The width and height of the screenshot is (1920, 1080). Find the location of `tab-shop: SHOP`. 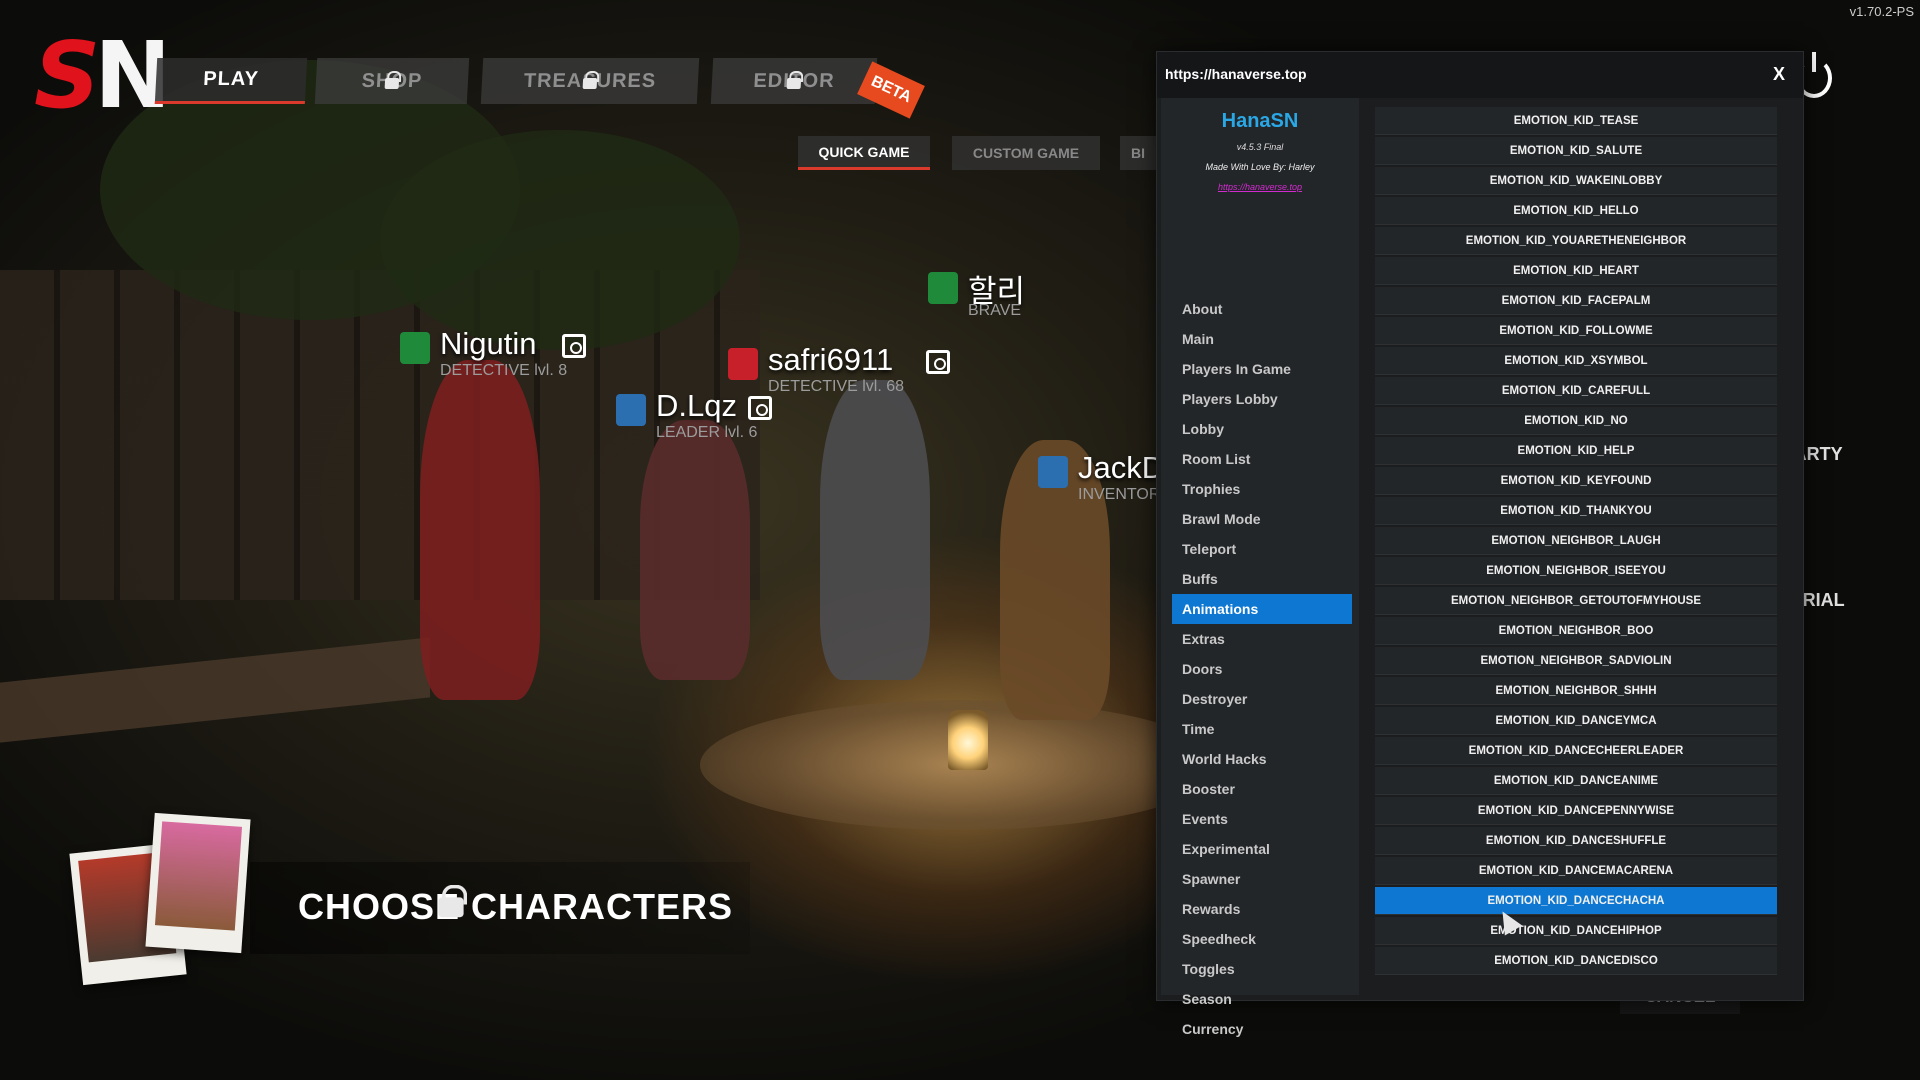

tab-shop: SHOP is located at coordinates (392, 81).